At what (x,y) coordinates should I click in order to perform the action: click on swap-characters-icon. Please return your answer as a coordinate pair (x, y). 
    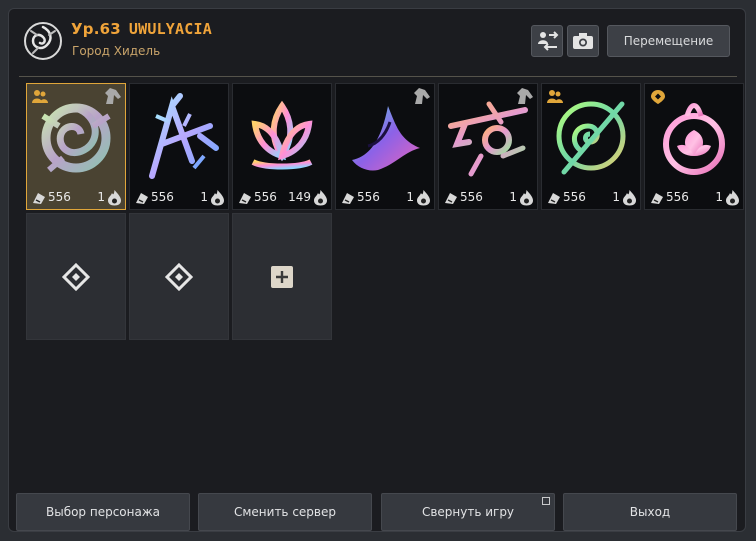
    Looking at the image, I should click on (548, 41).